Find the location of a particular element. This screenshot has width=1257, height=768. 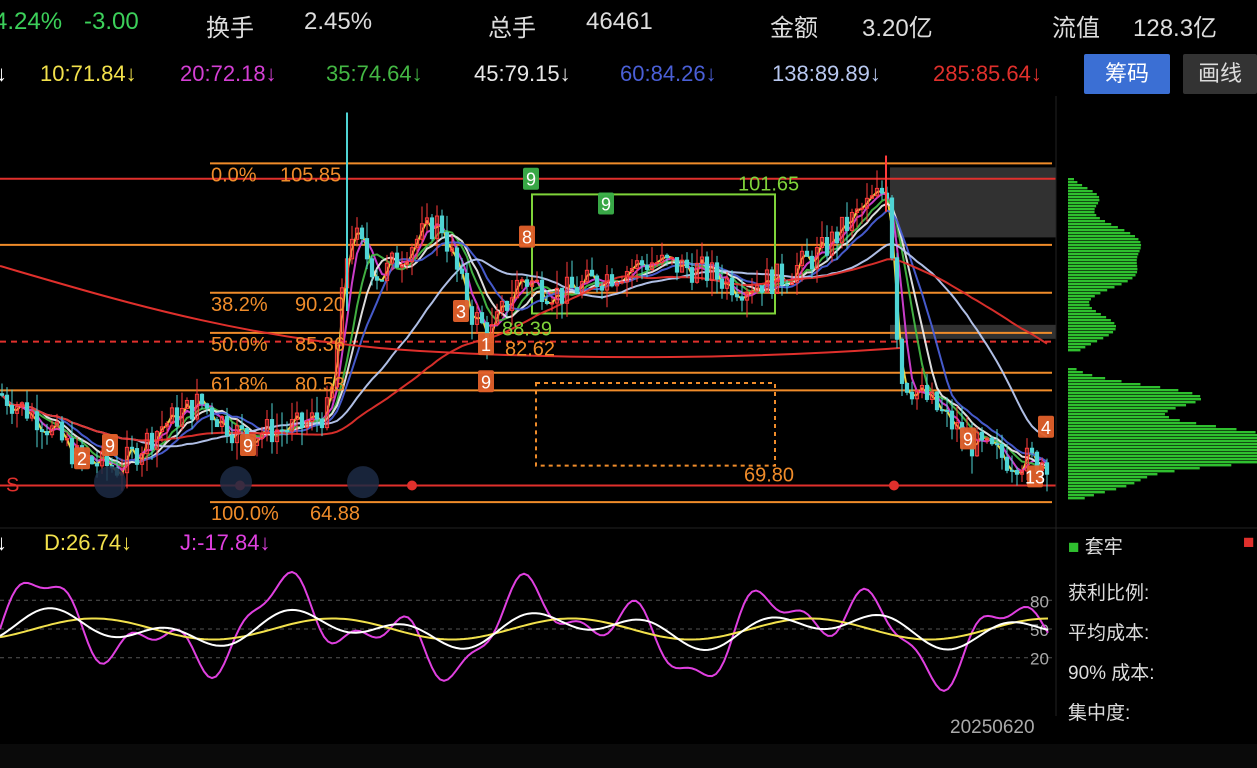

ma-legend-item: ↓ is located at coordinates (3, 73).